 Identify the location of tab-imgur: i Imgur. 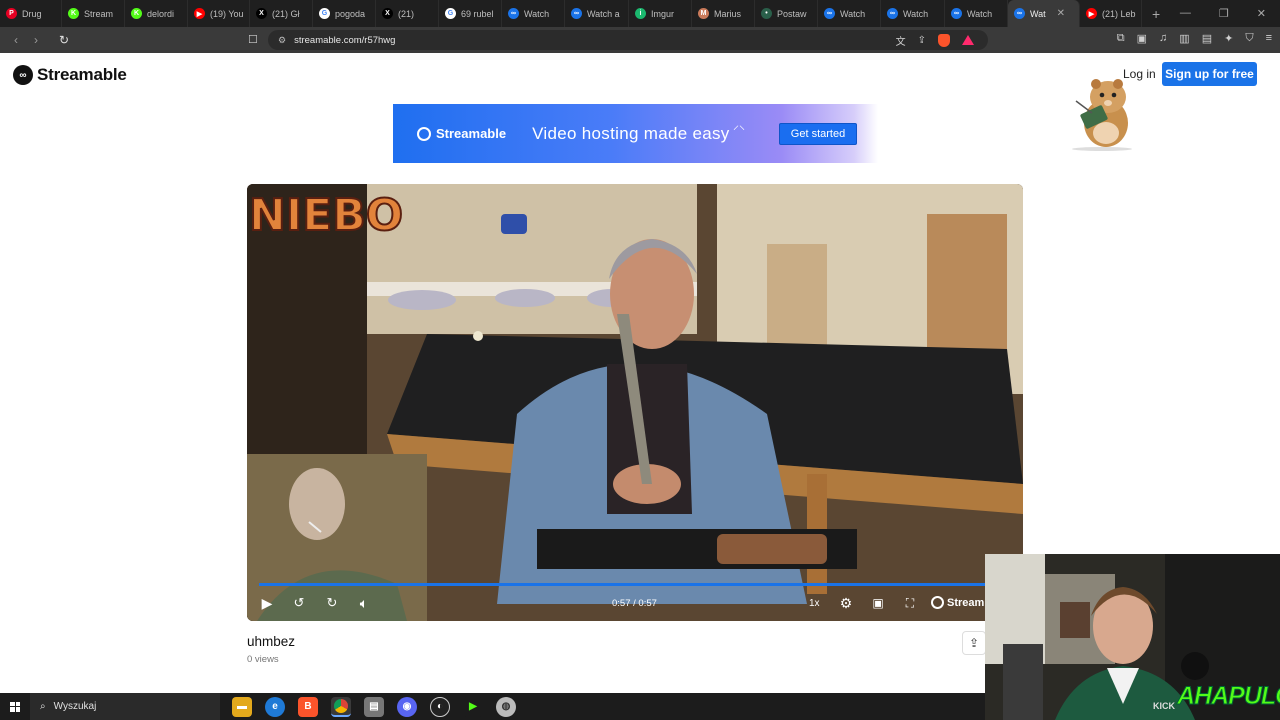
(660, 13).